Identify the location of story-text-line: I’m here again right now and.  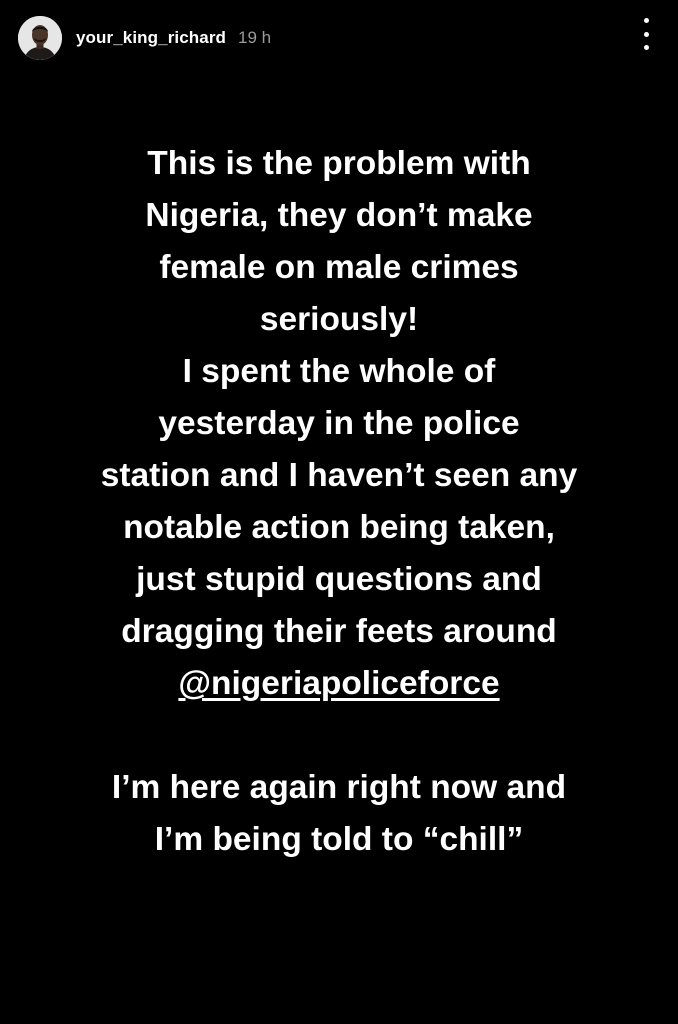
(339, 787).